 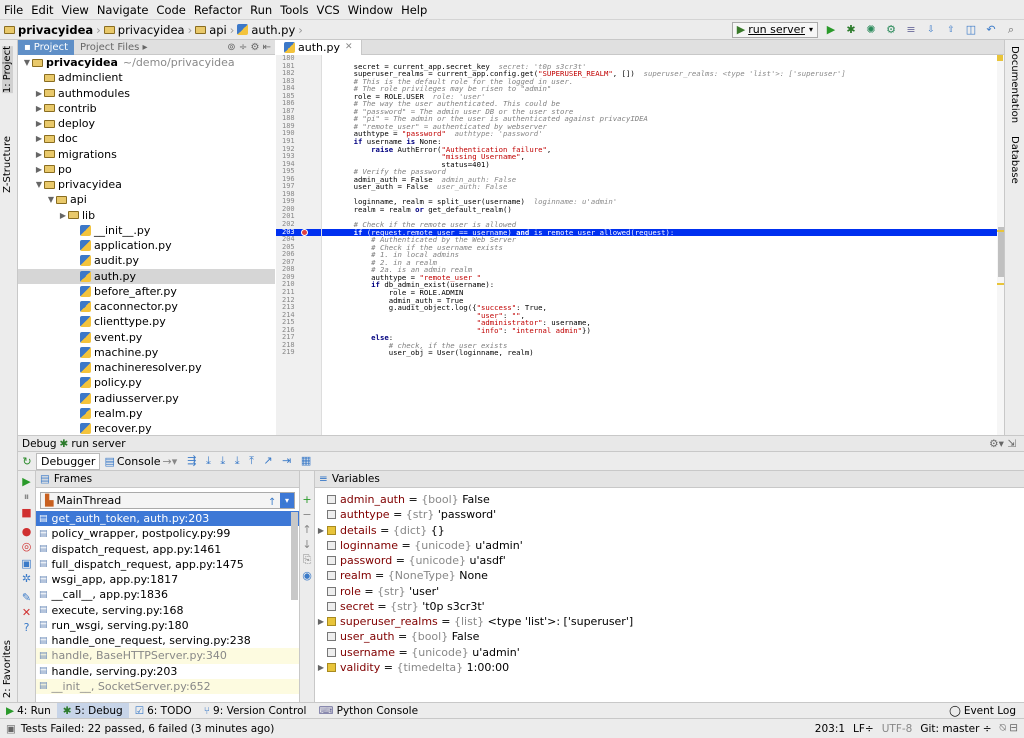 What do you see at coordinates (669, 575) in the screenshot?
I see `variable-row: realm = {NoneType} None` at bounding box center [669, 575].